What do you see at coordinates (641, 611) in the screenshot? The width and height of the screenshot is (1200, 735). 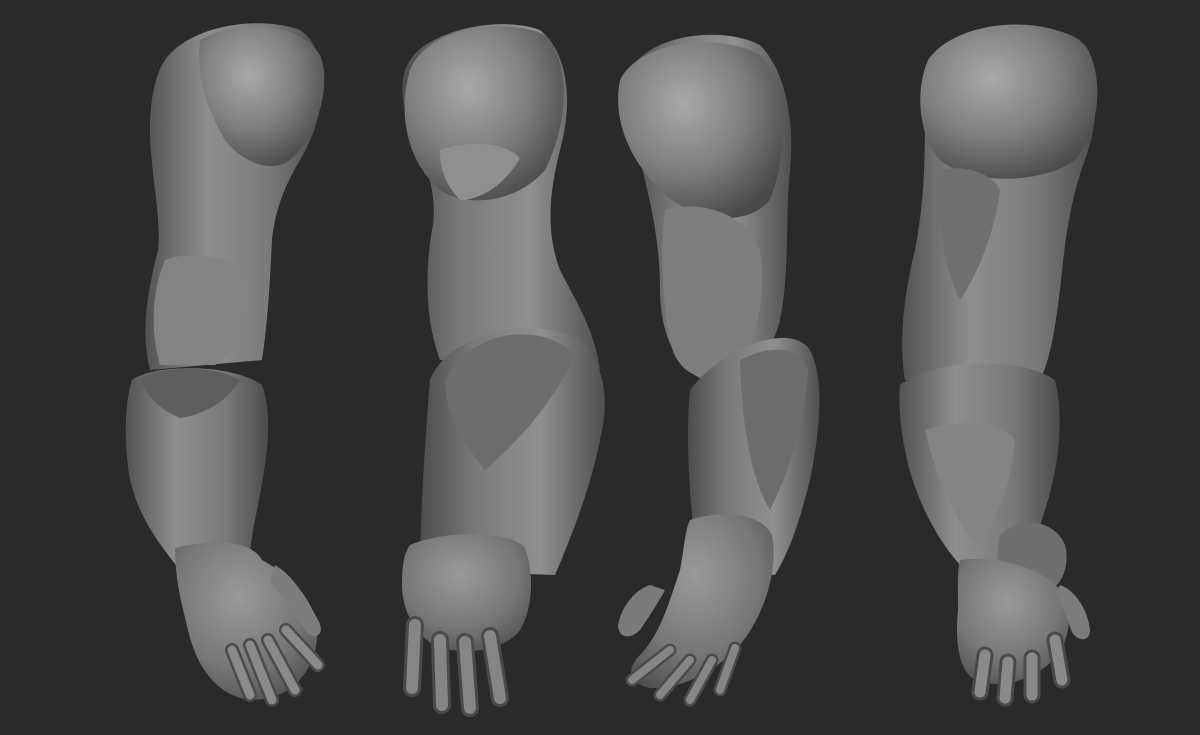 I see `arm3-thumb` at bounding box center [641, 611].